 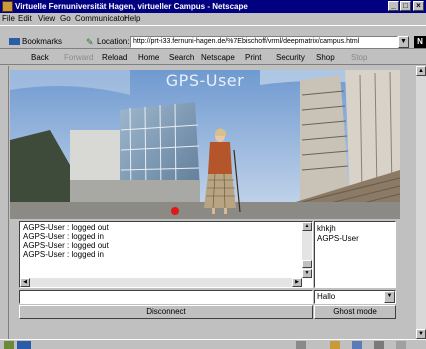 I want to click on chat-message-input, so click(x=166, y=297).